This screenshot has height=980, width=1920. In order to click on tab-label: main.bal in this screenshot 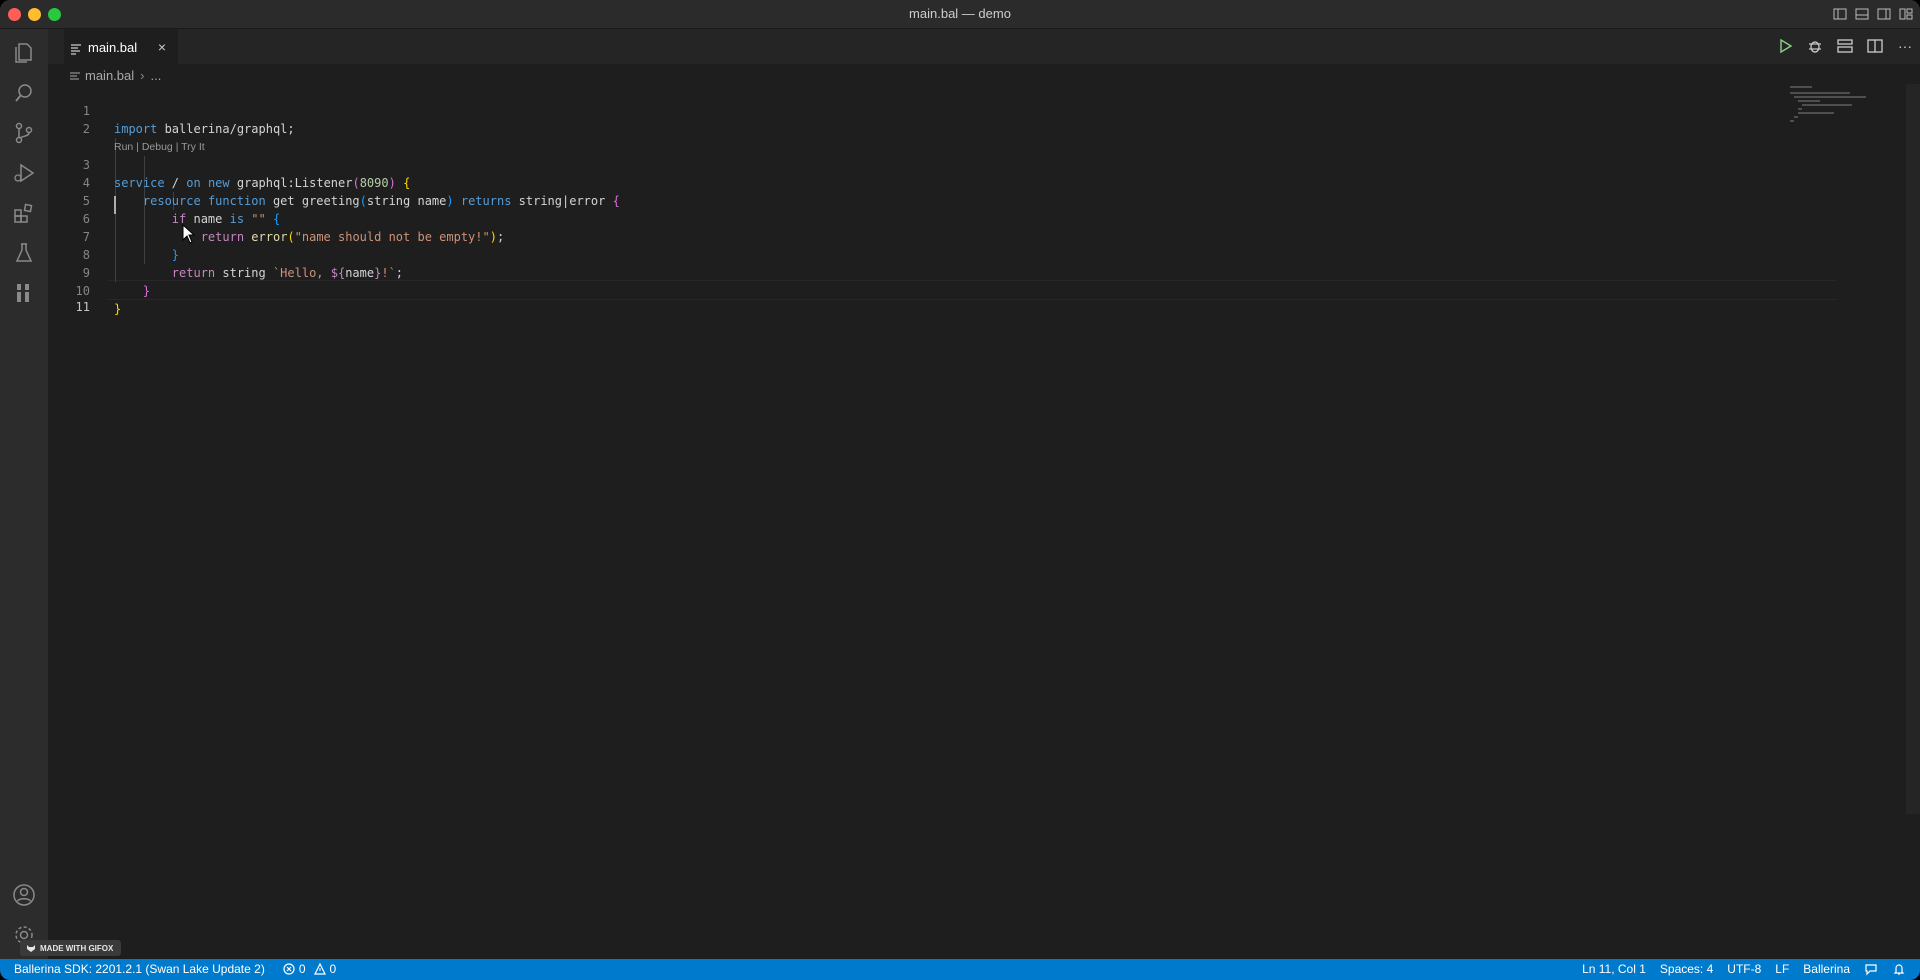, I will do `click(113, 47)`.